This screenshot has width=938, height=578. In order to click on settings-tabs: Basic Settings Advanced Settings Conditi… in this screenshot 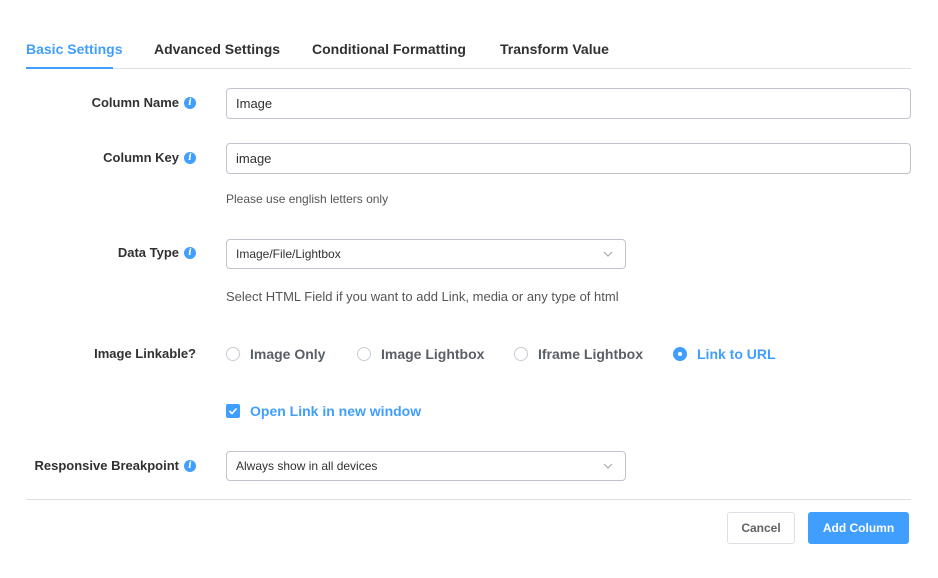, I will do `click(468, 48)`.